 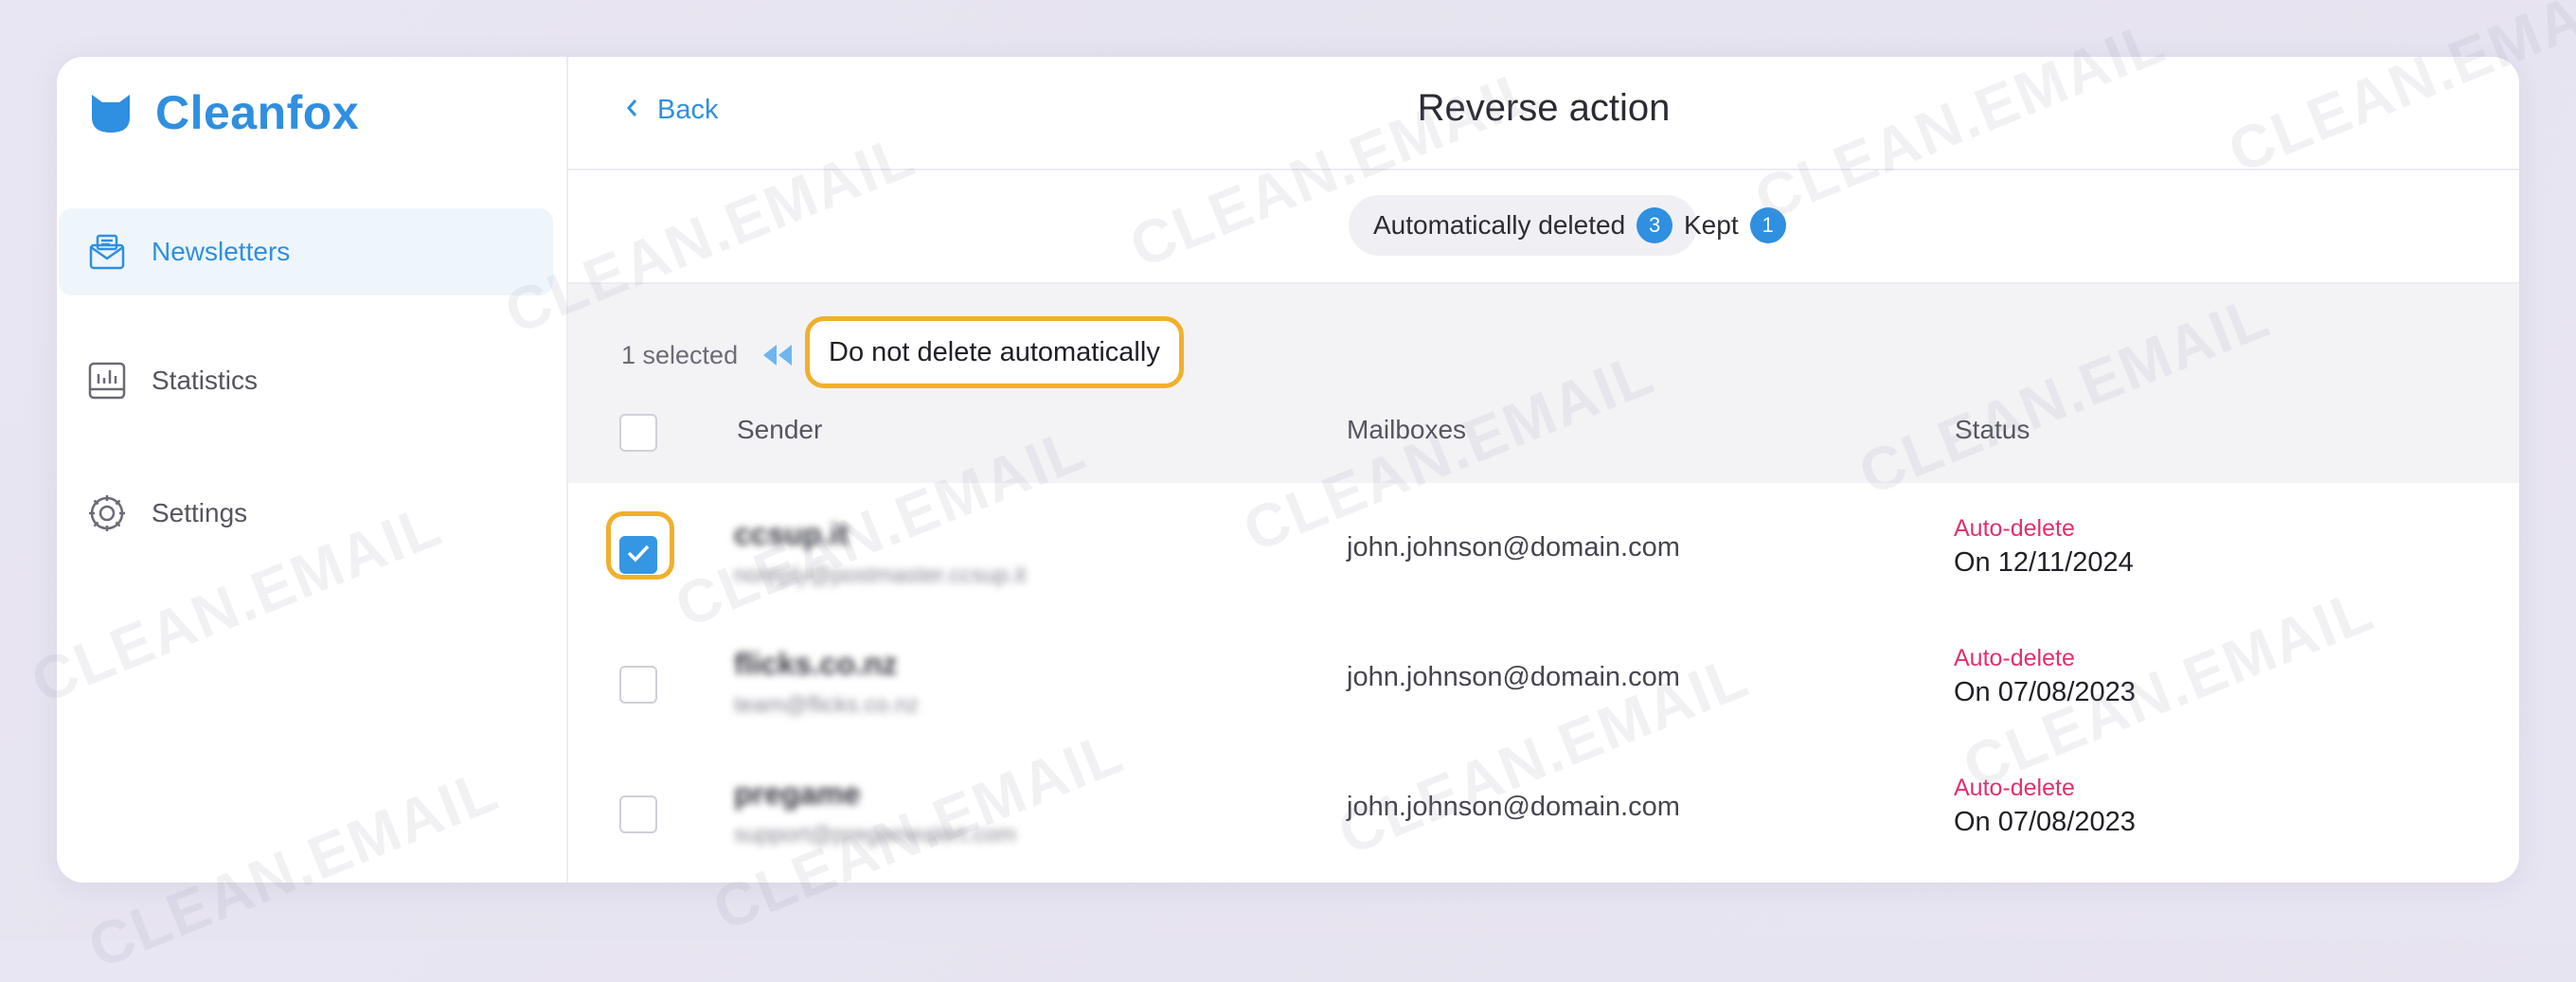 I want to click on count-badge: 1, so click(x=1767, y=225).